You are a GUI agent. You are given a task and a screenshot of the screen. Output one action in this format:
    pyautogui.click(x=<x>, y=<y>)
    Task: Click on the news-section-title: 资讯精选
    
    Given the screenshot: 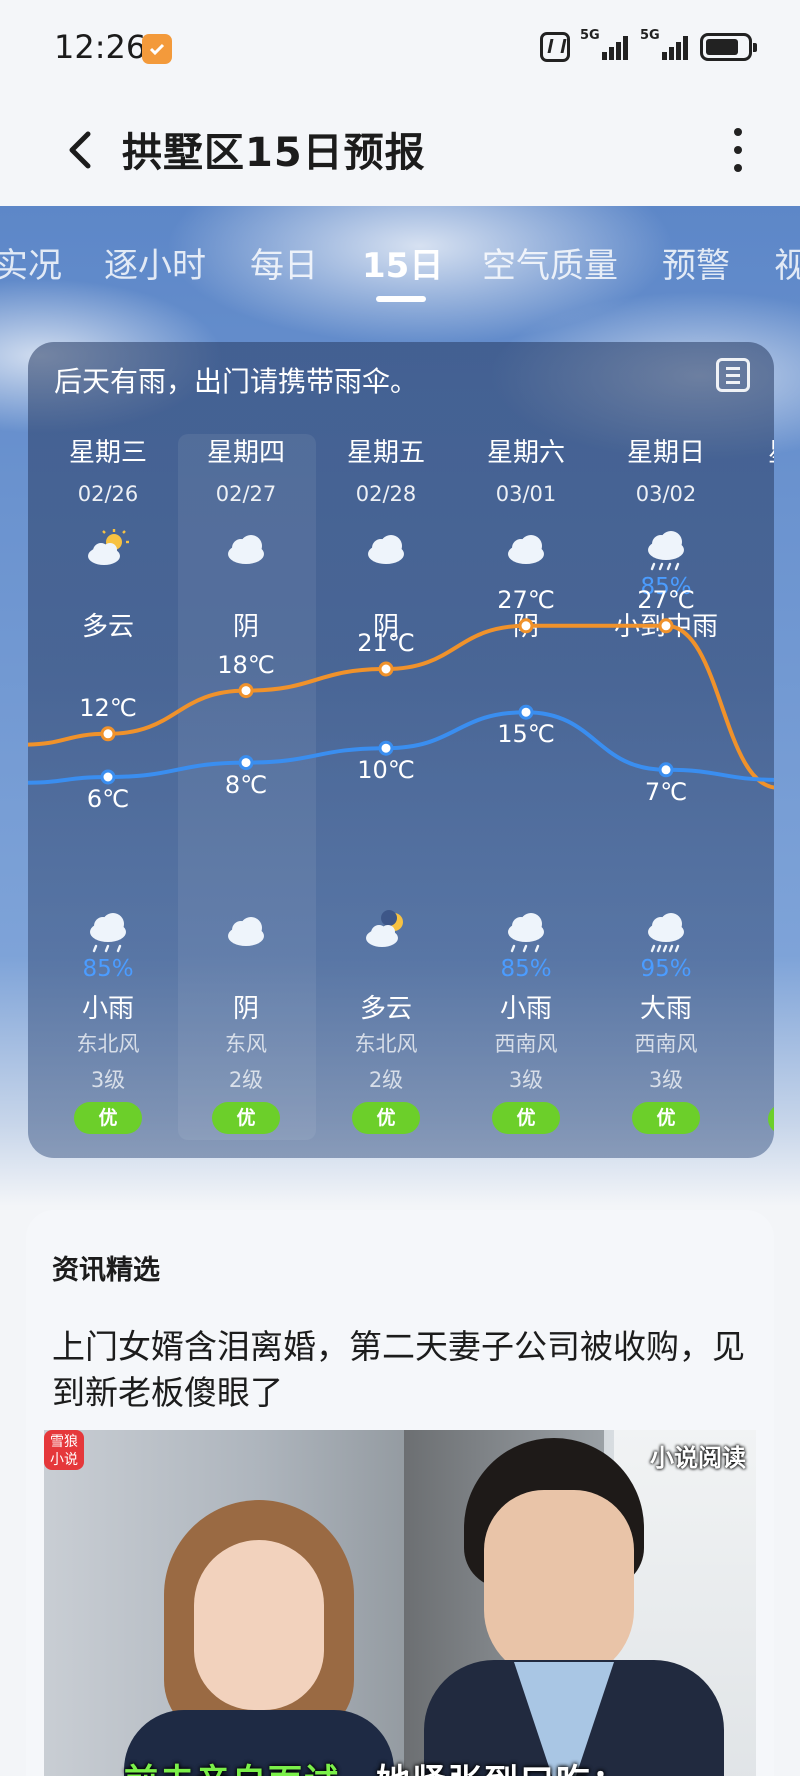 What is the action you would take?
    pyautogui.click(x=106, y=1270)
    